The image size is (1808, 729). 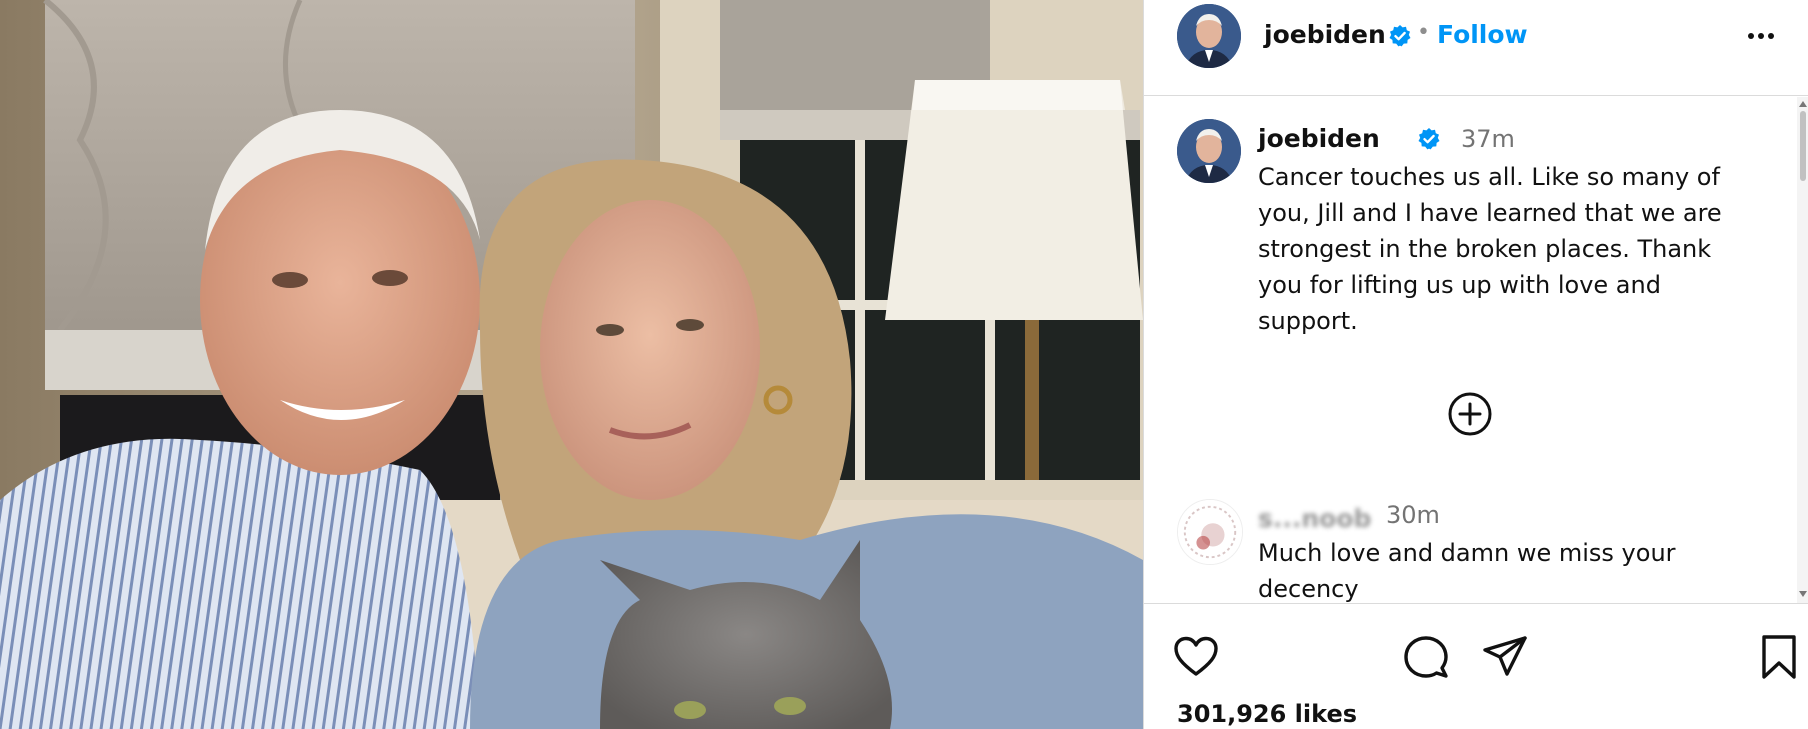 I want to click on post-actions-bar: 301,926 likes, so click(x=1476, y=666).